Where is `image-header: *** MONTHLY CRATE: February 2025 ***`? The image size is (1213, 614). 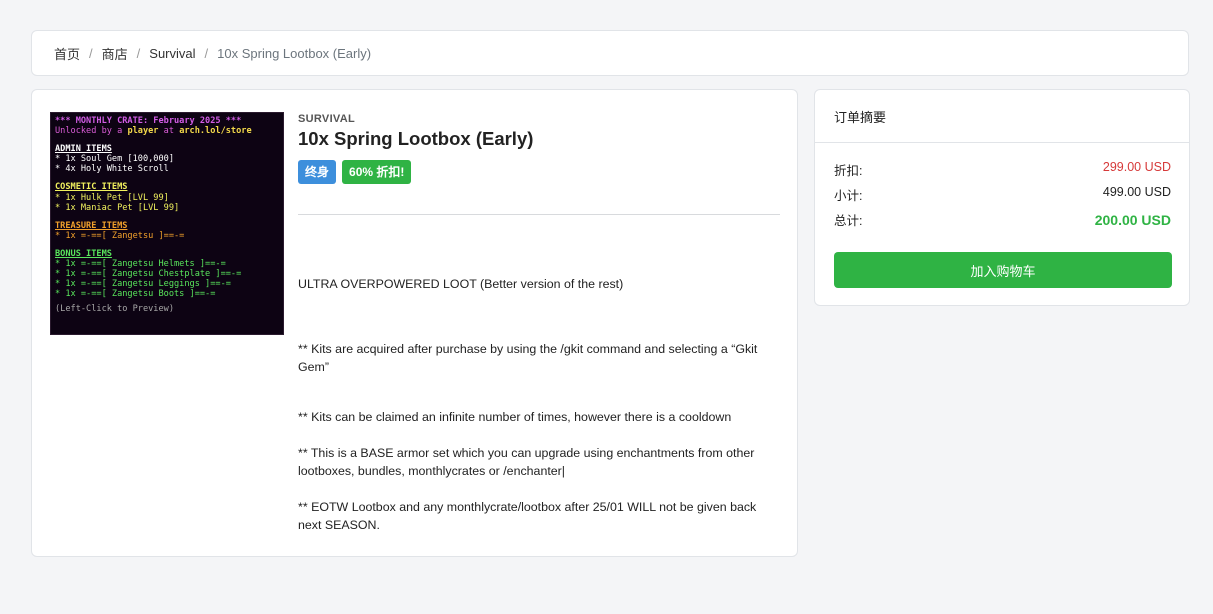
image-header: *** MONTHLY CRATE: February 2025 *** is located at coordinates (148, 121).